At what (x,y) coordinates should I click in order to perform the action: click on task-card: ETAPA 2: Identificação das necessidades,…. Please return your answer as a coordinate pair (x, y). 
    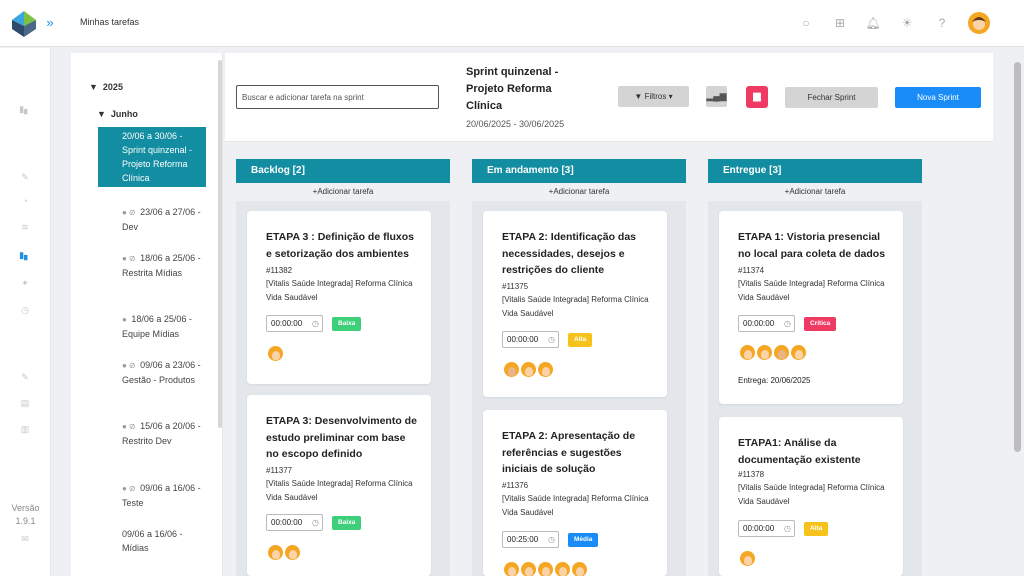
    Looking at the image, I should click on (575, 304).